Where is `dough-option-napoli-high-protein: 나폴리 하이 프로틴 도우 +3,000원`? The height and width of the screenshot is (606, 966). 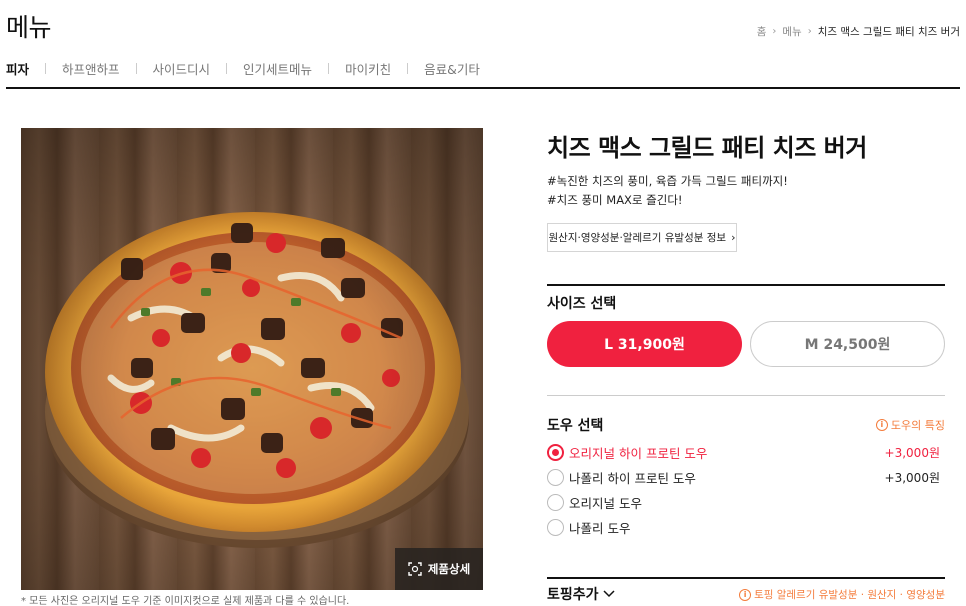 dough-option-napoli-high-protein: 나폴리 하이 프로틴 도우 +3,000원 is located at coordinates (743, 477).